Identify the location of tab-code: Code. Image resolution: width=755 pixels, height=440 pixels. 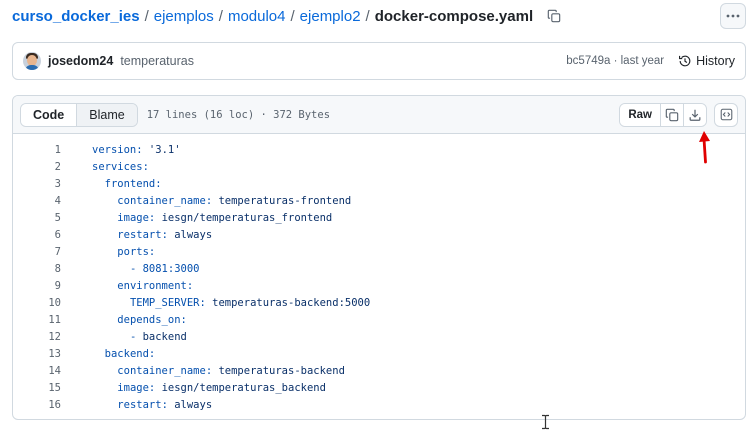
(49, 114).